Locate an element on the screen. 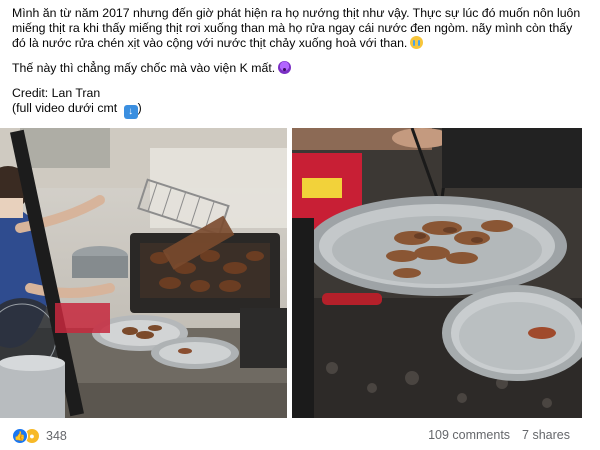 The image size is (600, 450). down-arrow-icon: ↓ is located at coordinates (130, 112).